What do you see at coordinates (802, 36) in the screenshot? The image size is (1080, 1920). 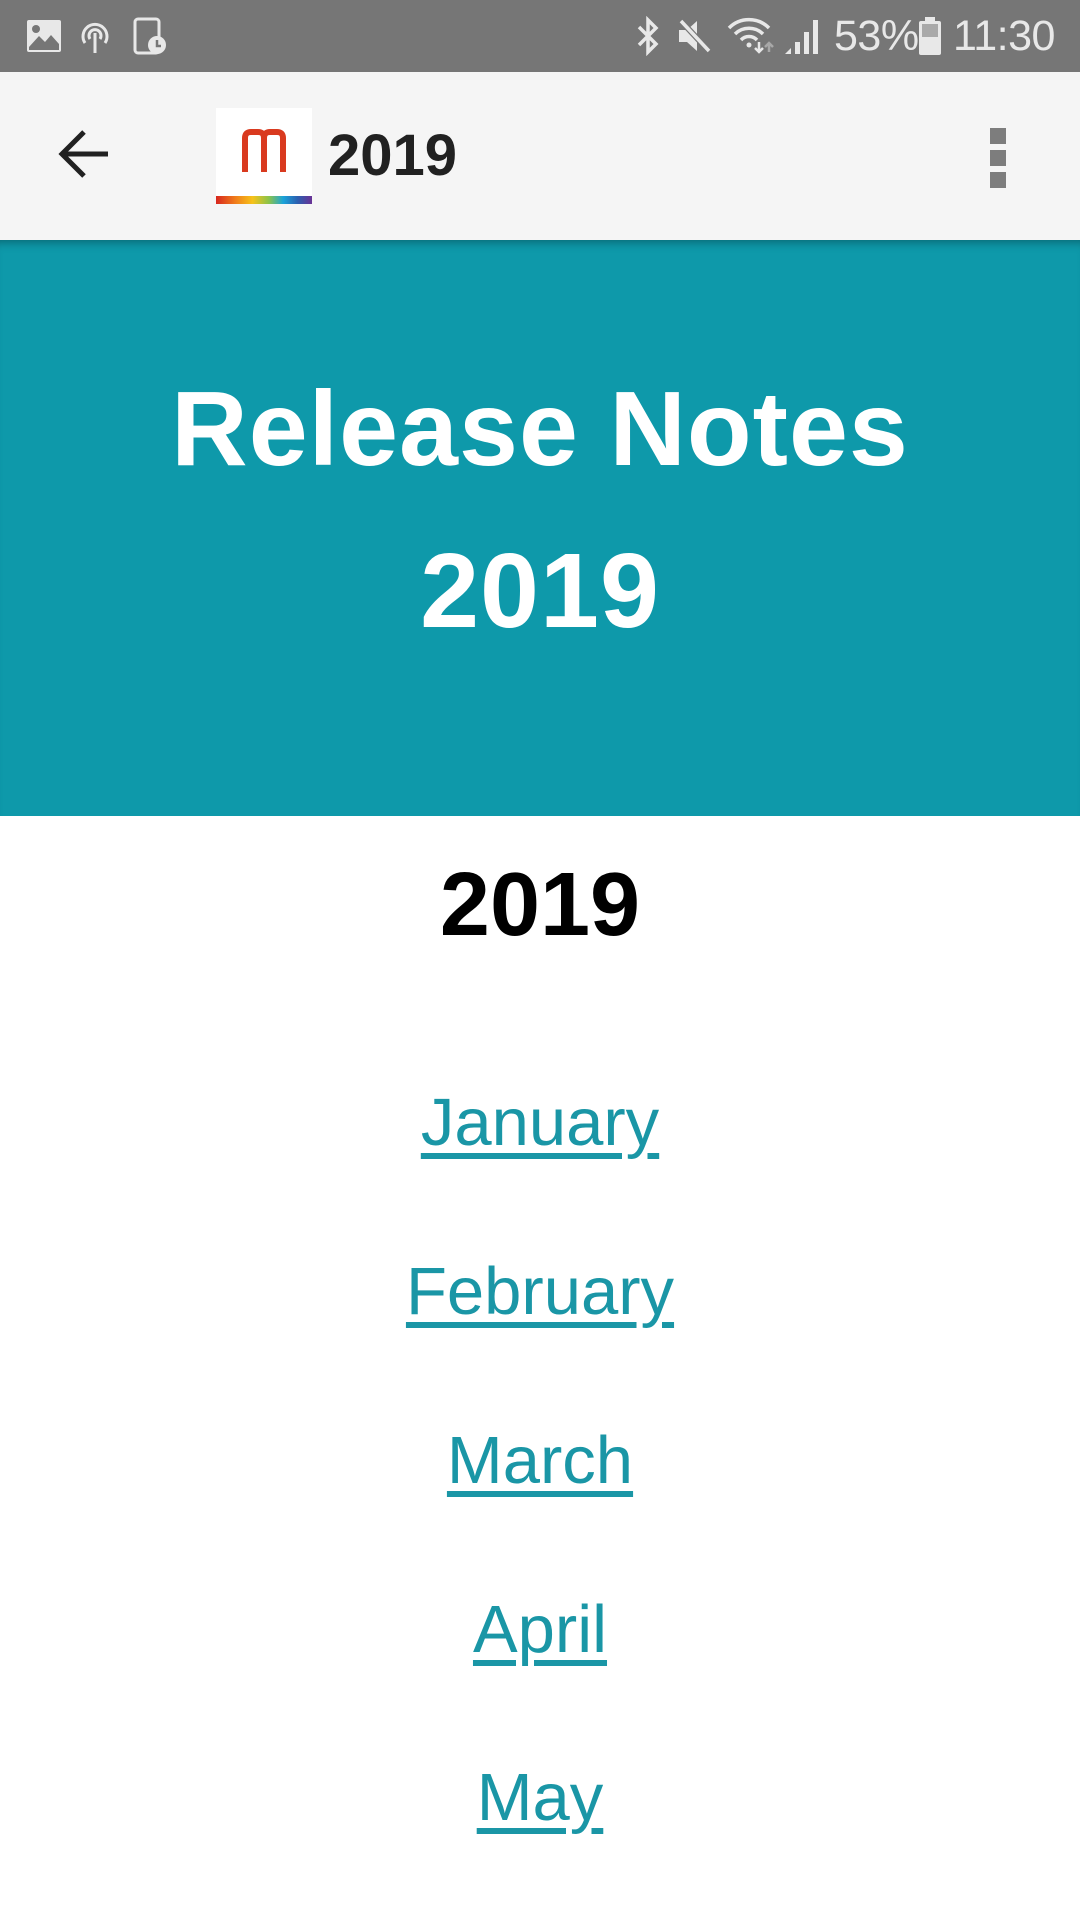 I see `signal-icon` at bounding box center [802, 36].